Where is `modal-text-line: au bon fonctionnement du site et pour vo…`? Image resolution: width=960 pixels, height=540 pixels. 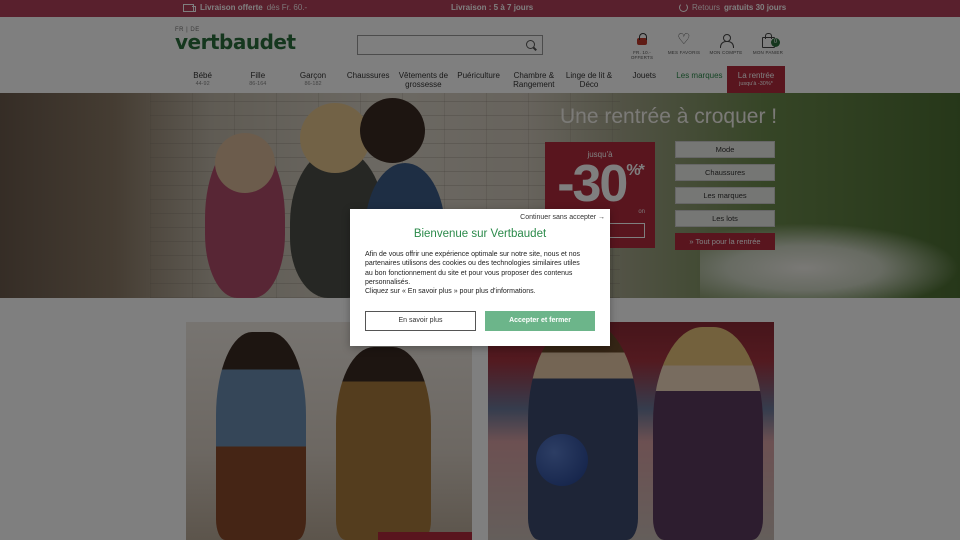 modal-text-line: au bon fonctionnement du site et pour vo… is located at coordinates (469, 273).